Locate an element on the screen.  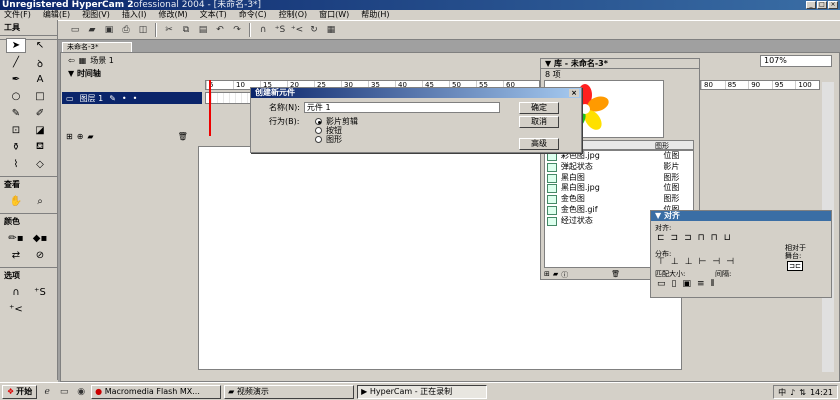
back-arrow-icon: ⇦ is located at coordinates (71, 60).